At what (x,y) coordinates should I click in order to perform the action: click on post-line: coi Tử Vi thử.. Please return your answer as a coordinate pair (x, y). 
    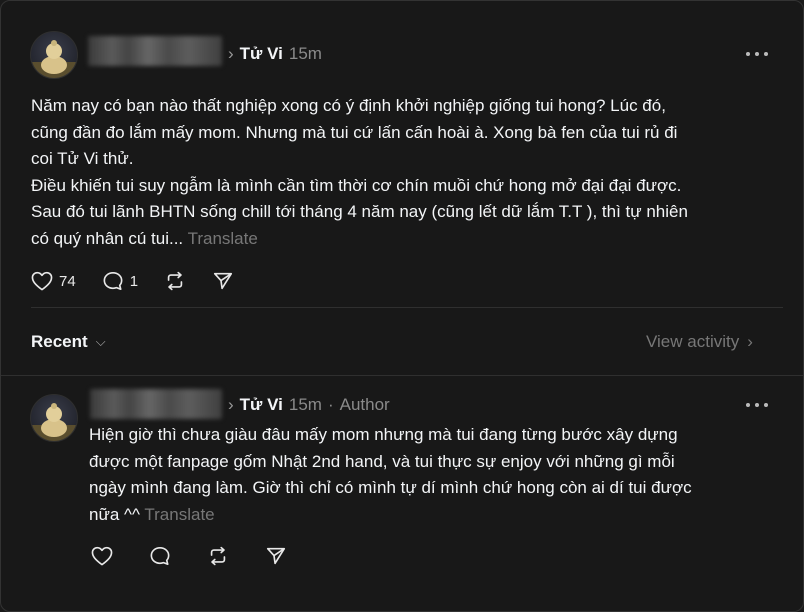
    Looking at the image, I should click on (82, 158).